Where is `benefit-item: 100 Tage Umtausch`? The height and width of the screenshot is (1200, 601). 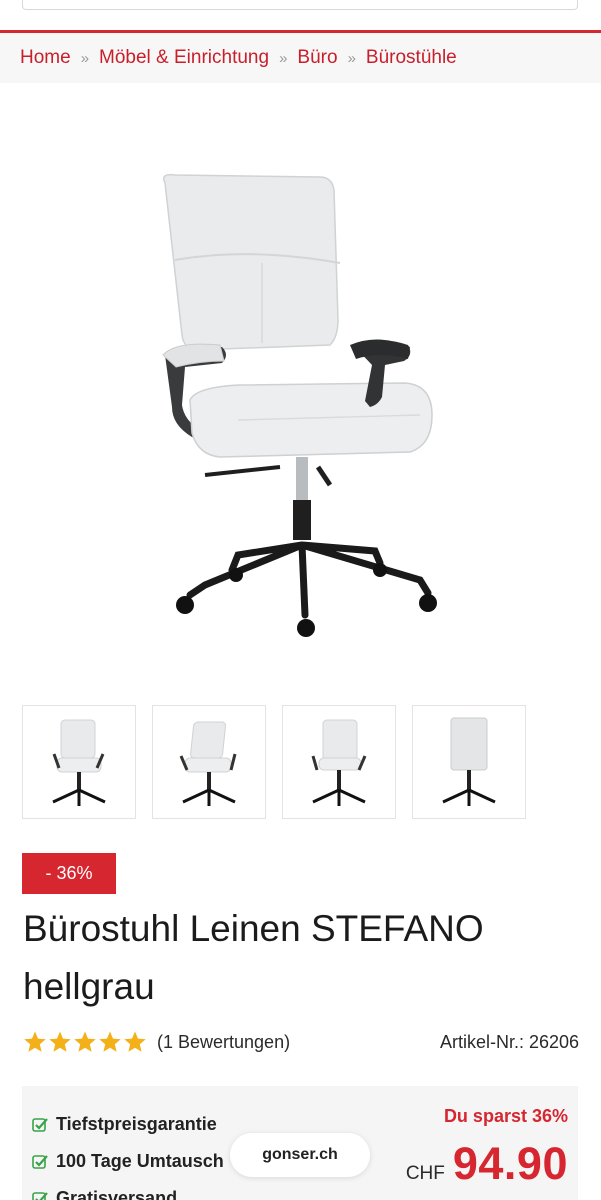 benefit-item: 100 Tage Umtausch is located at coordinates (128, 1161).